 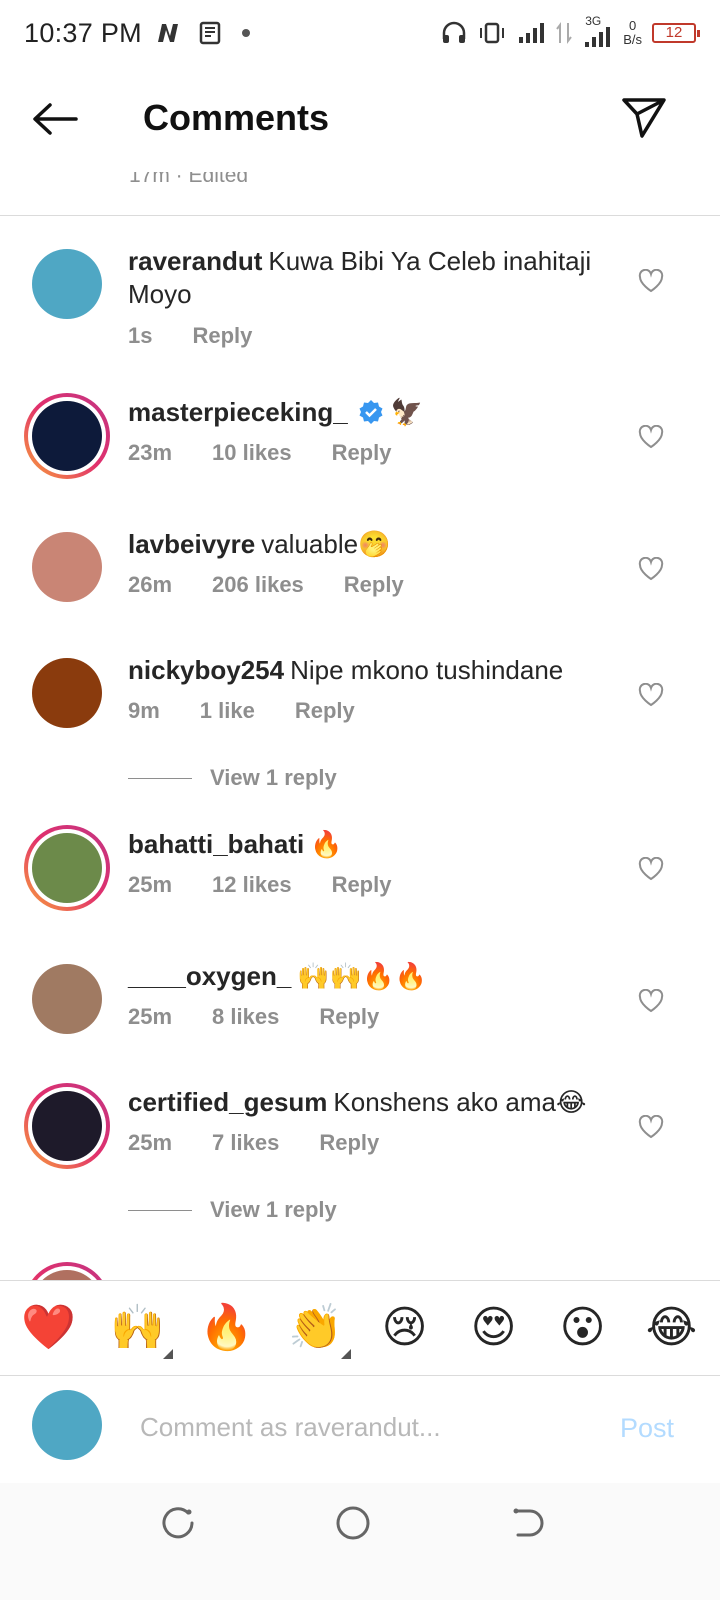 What do you see at coordinates (144, 710) in the screenshot?
I see `comment-time: 9m` at bounding box center [144, 710].